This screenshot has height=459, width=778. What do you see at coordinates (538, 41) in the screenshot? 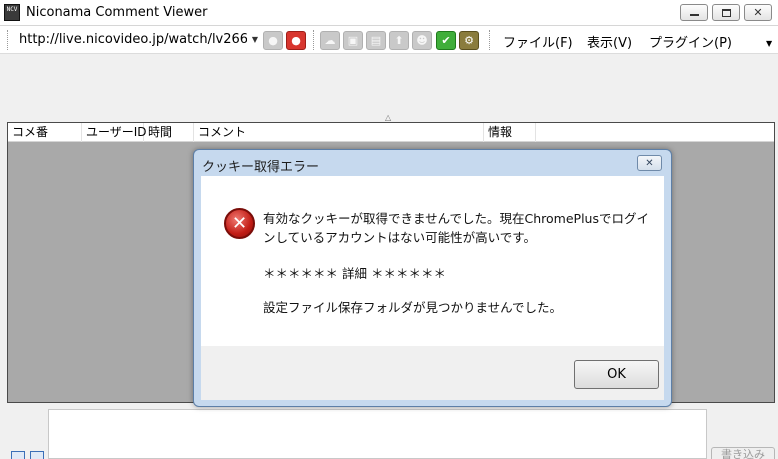
I see `menu-file: ファイル(F)` at bounding box center [538, 41].